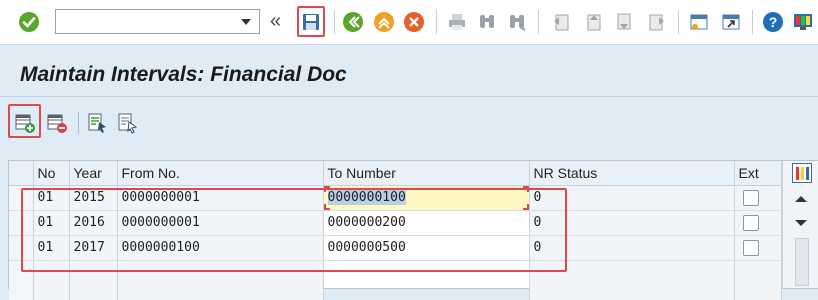 The width and height of the screenshot is (818, 300). What do you see at coordinates (625, 22) in the screenshot?
I see `next-page-icon` at bounding box center [625, 22].